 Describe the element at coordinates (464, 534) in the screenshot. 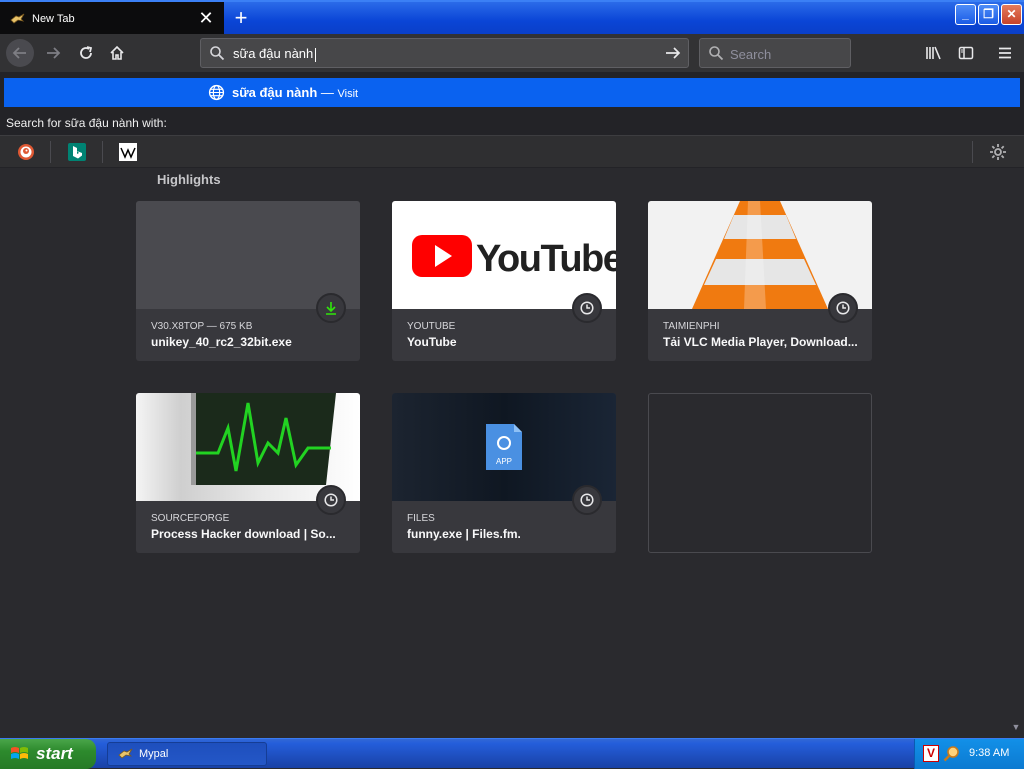

I see `card-title: funny.exe | Files.fm.` at that location.